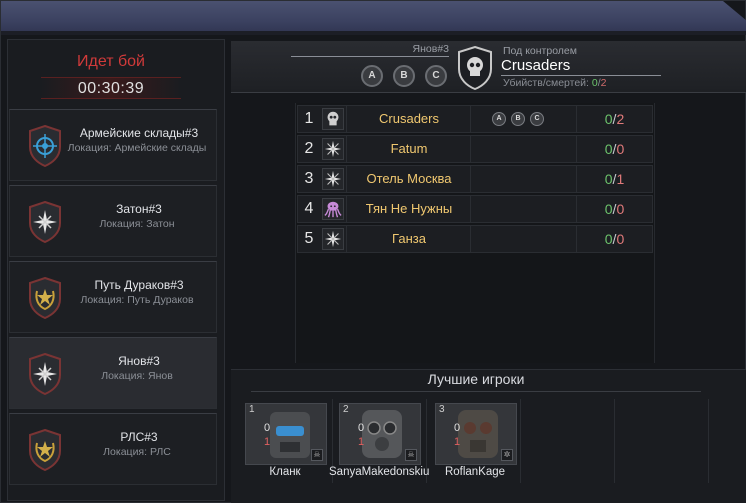 This screenshot has width=746, height=503. I want to click on player-rank: 3, so click(442, 409).